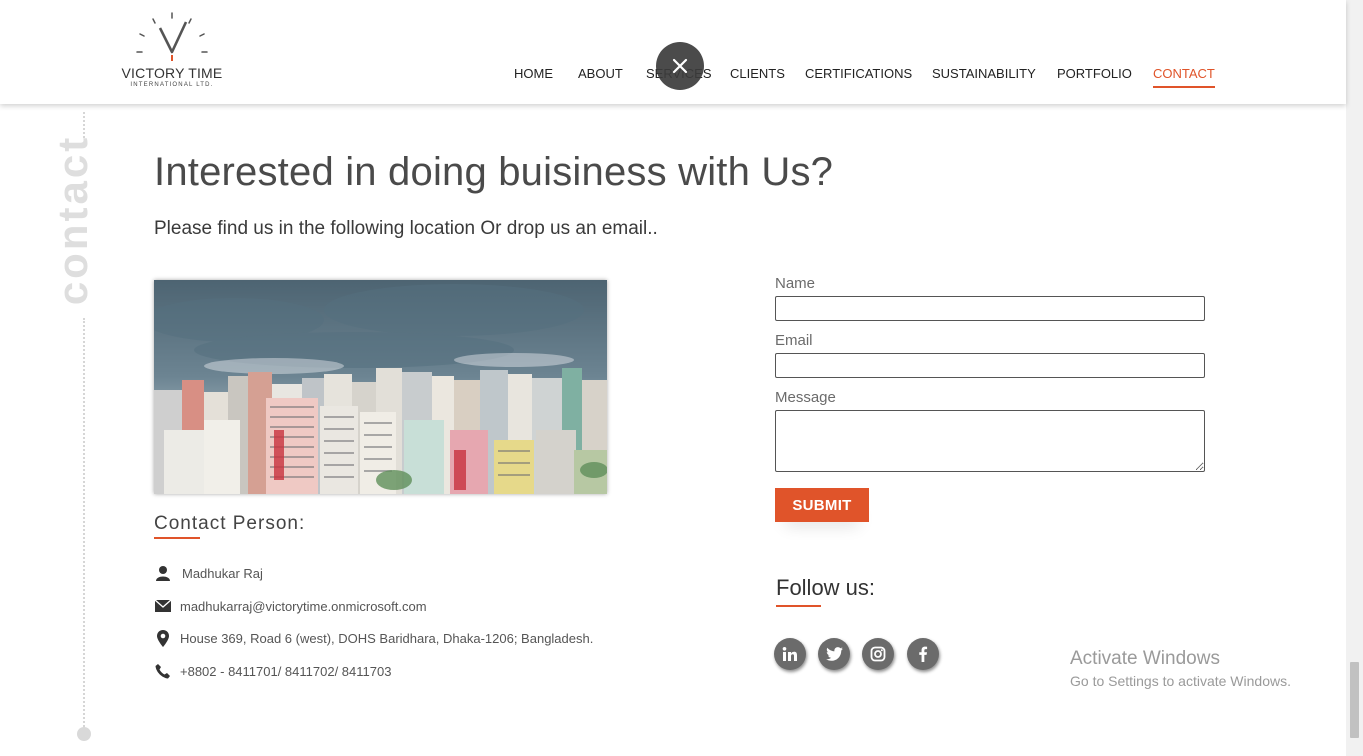  I want to click on contact-email-row: madhukarraj@victorytime.onmicrosoft.com, so click(290, 606).